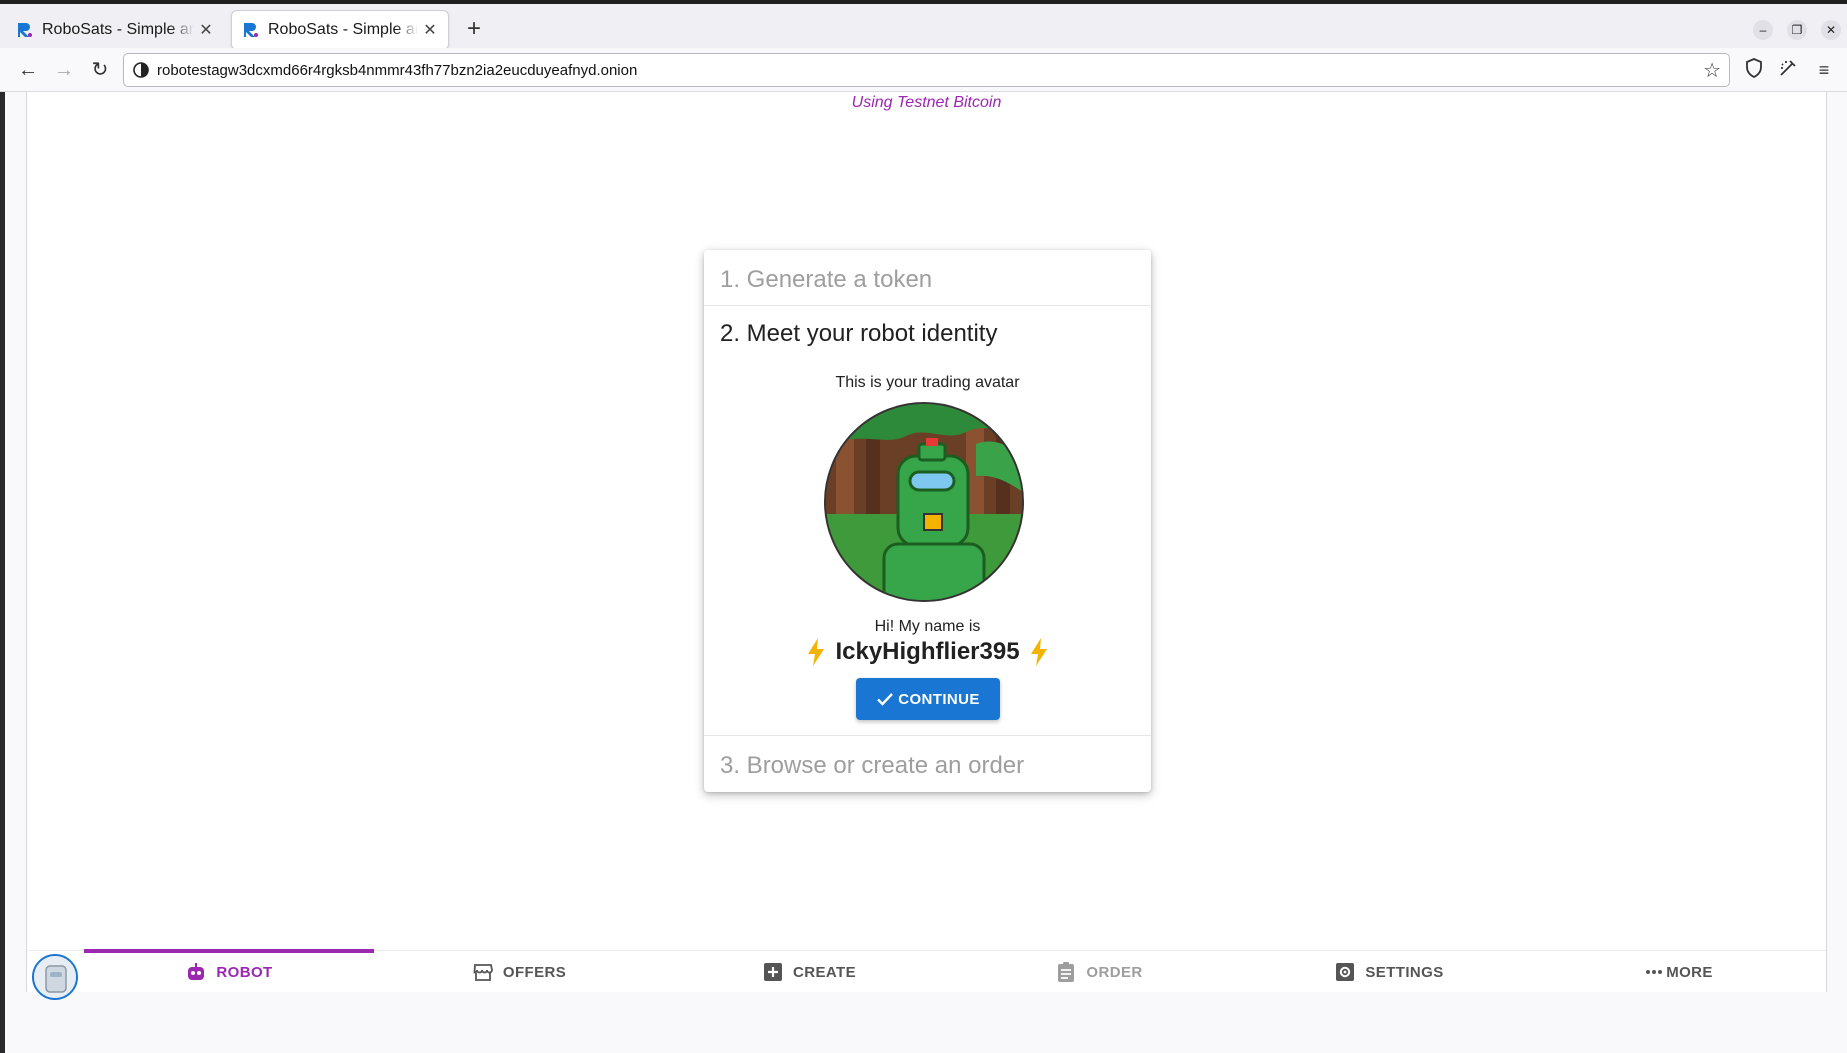 This screenshot has height=1053, width=1847. I want to click on bottom-navigation: ROBOT OFFERS CREATE ORDER SETTINGS MORE, so click(926, 974).